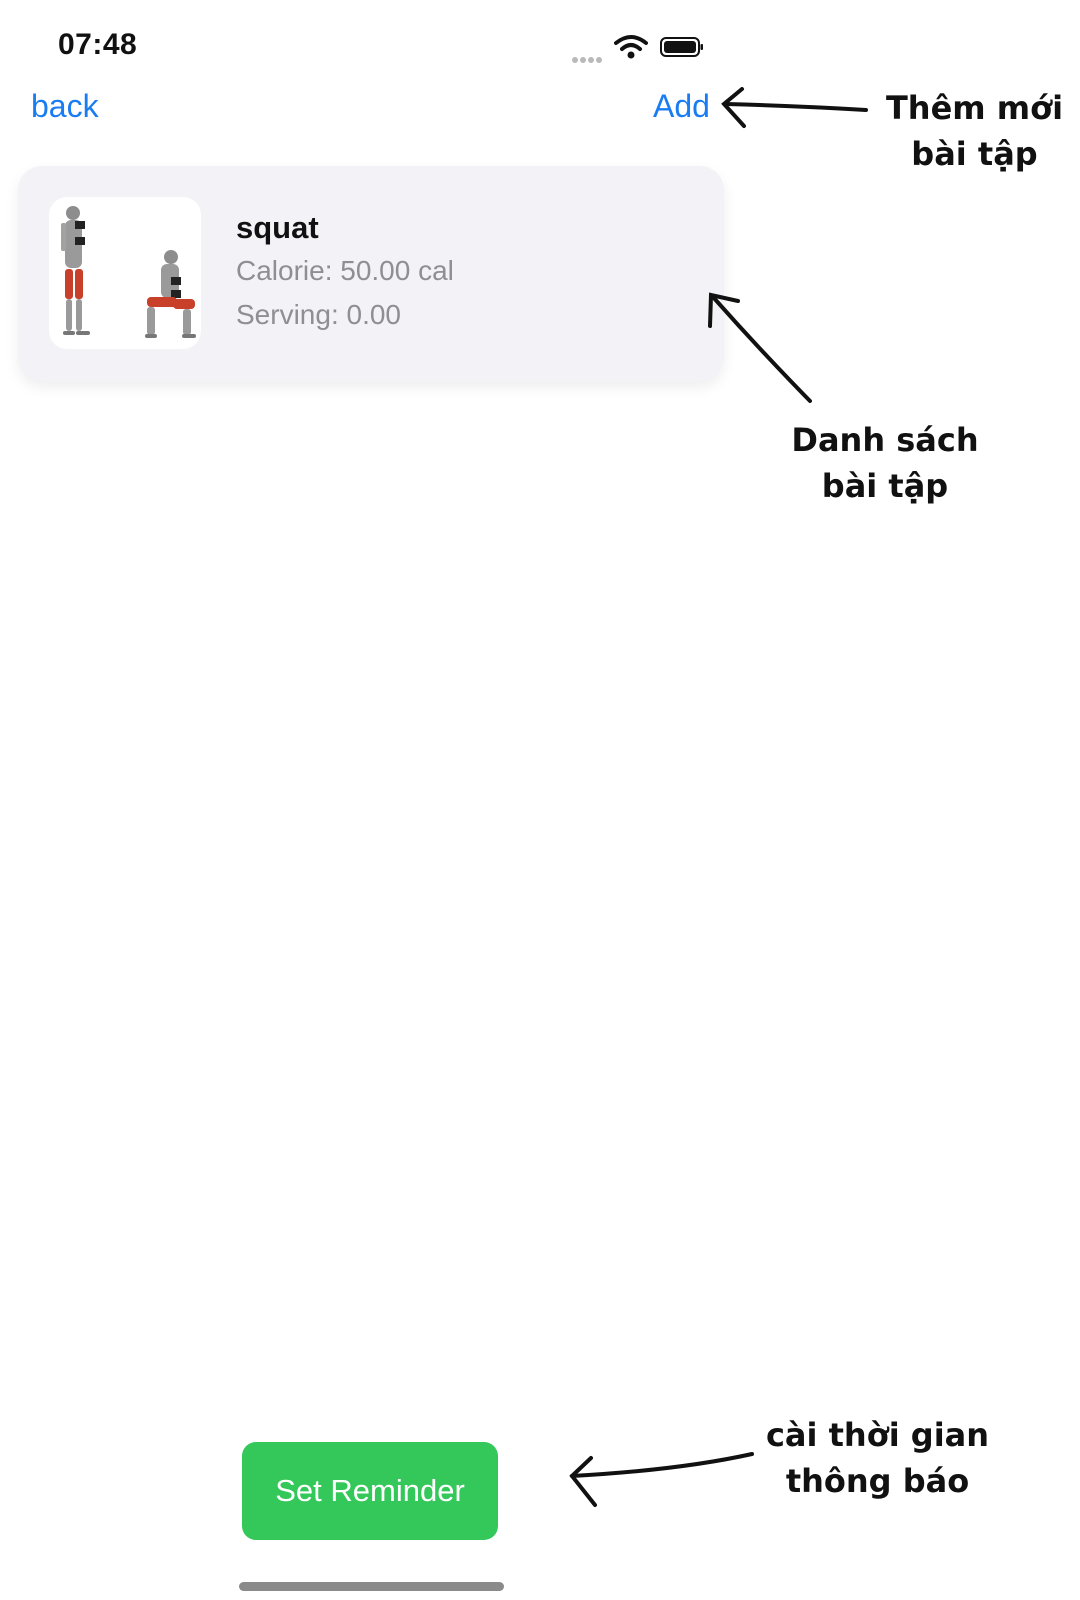 Image resolution: width=1080 pixels, height=1600 pixels. I want to click on annotation-add-line1: Thêm mới, so click(974, 108).